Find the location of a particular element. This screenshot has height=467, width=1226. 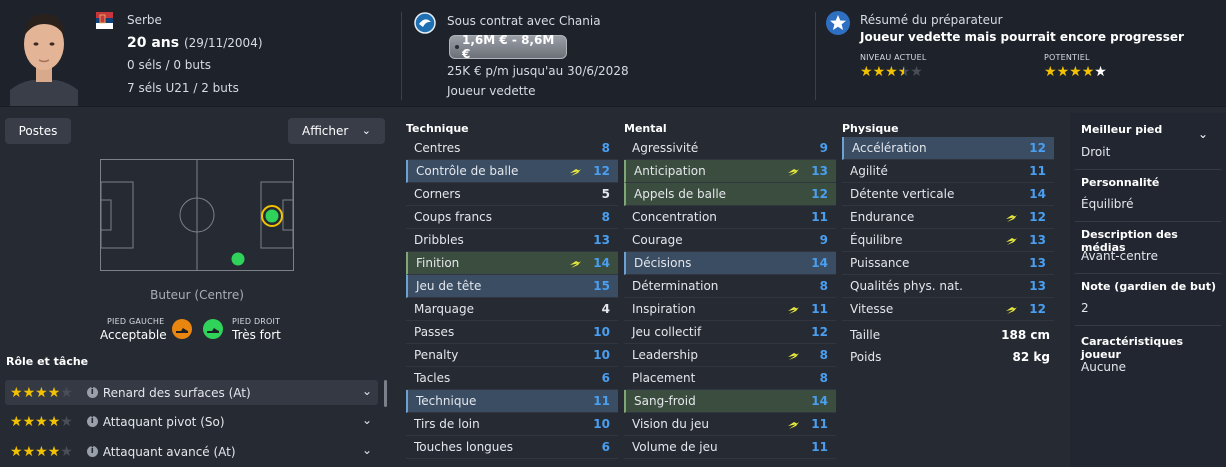

attribute-row: Puissance 13 is located at coordinates (948, 263).